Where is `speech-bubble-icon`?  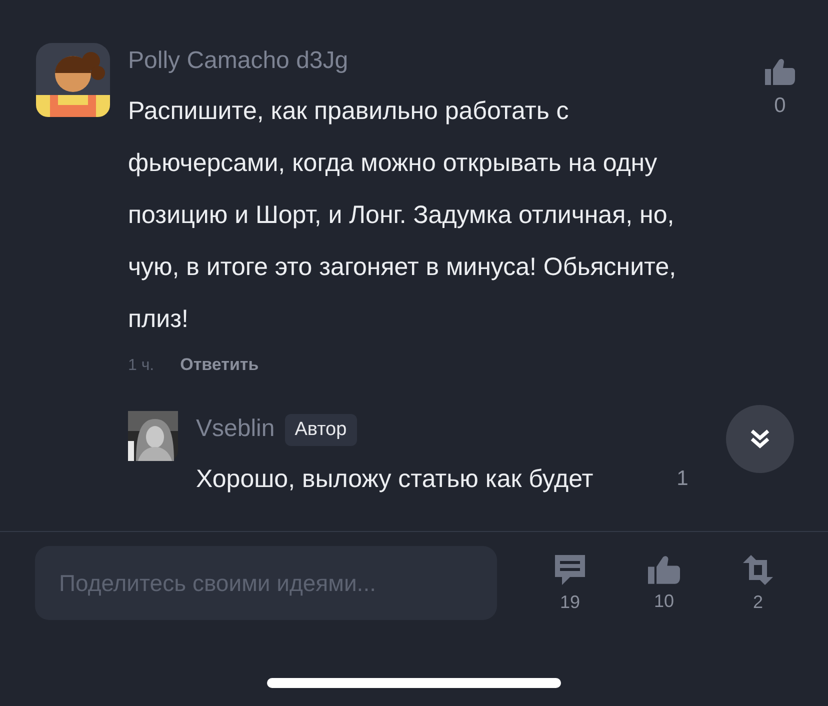
speech-bubble-icon is located at coordinates (570, 570).